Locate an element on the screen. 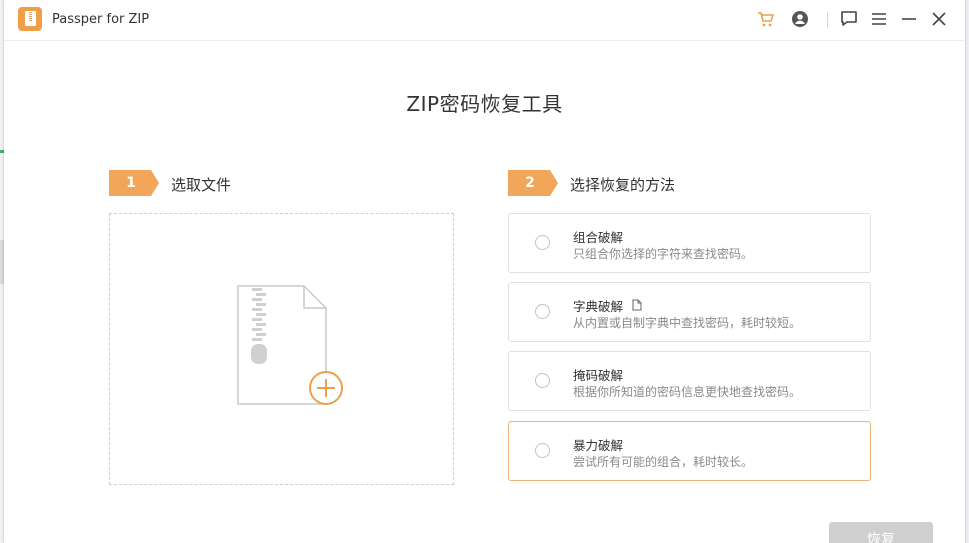  step-2-badge: 2 is located at coordinates (533, 183).